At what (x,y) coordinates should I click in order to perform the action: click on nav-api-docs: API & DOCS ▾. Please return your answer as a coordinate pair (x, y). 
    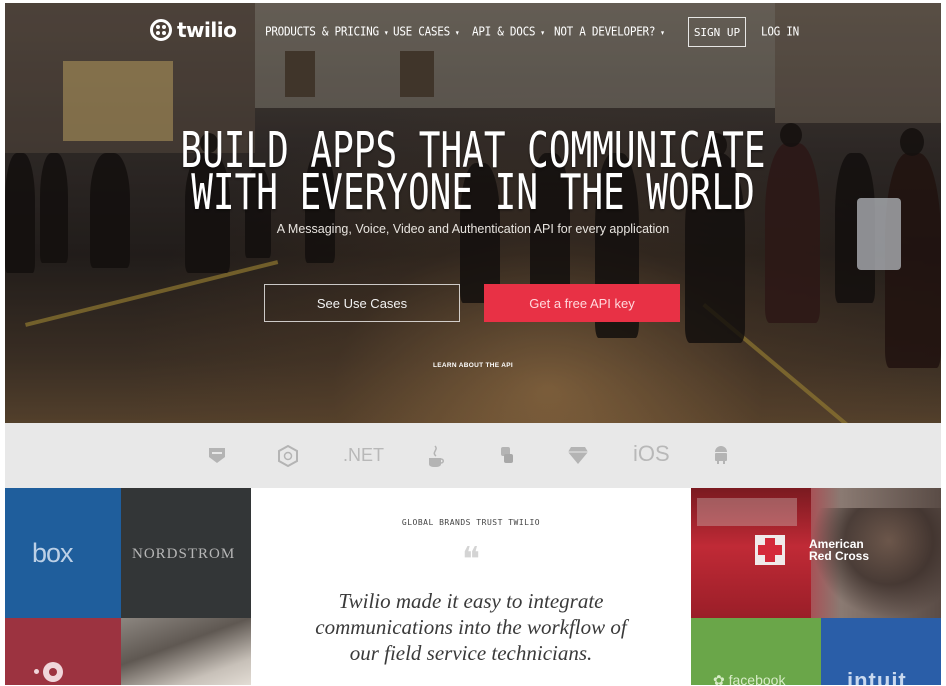
    Looking at the image, I should click on (508, 31).